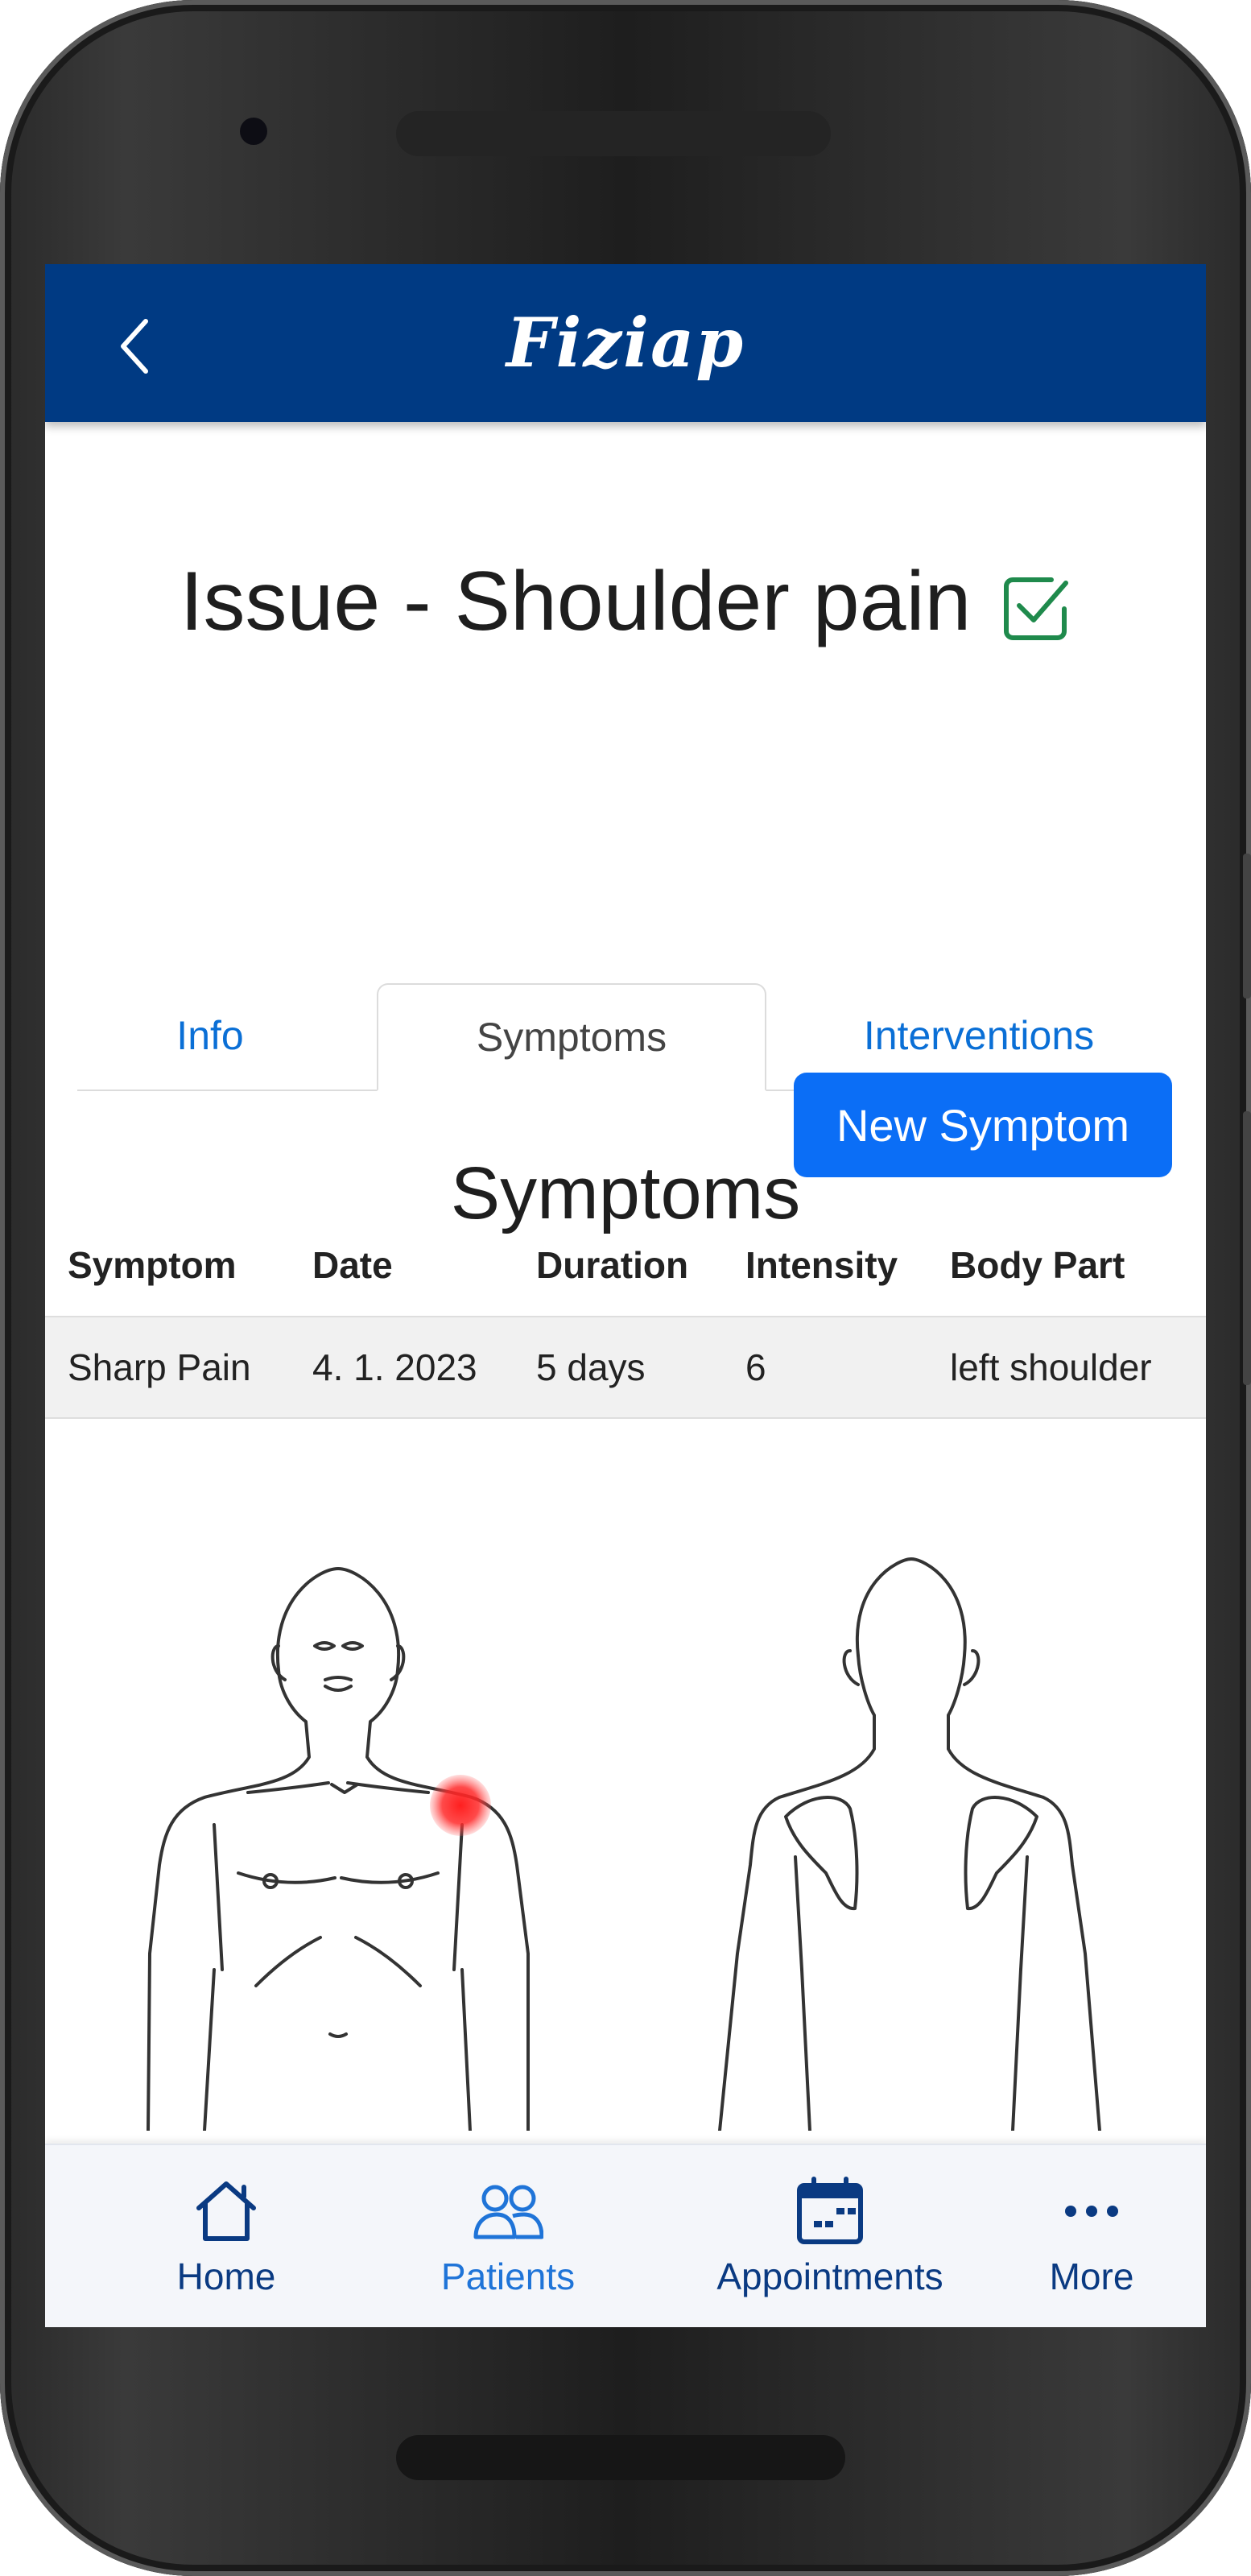 The width and height of the screenshot is (1251, 2576). I want to click on pain-marker, so click(460, 1806).